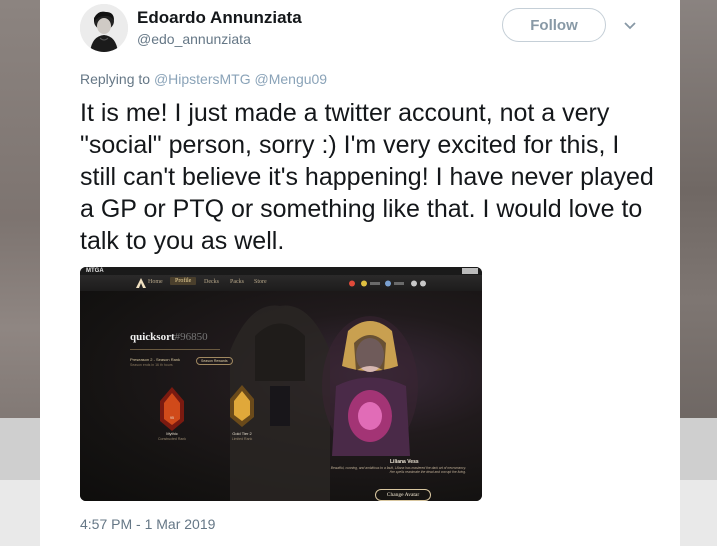 Image resolution: width=717 pixels, height=546 pixels. Describe the element at coordinates (698, 273) in the screenshot. I see `background-right` at that location.